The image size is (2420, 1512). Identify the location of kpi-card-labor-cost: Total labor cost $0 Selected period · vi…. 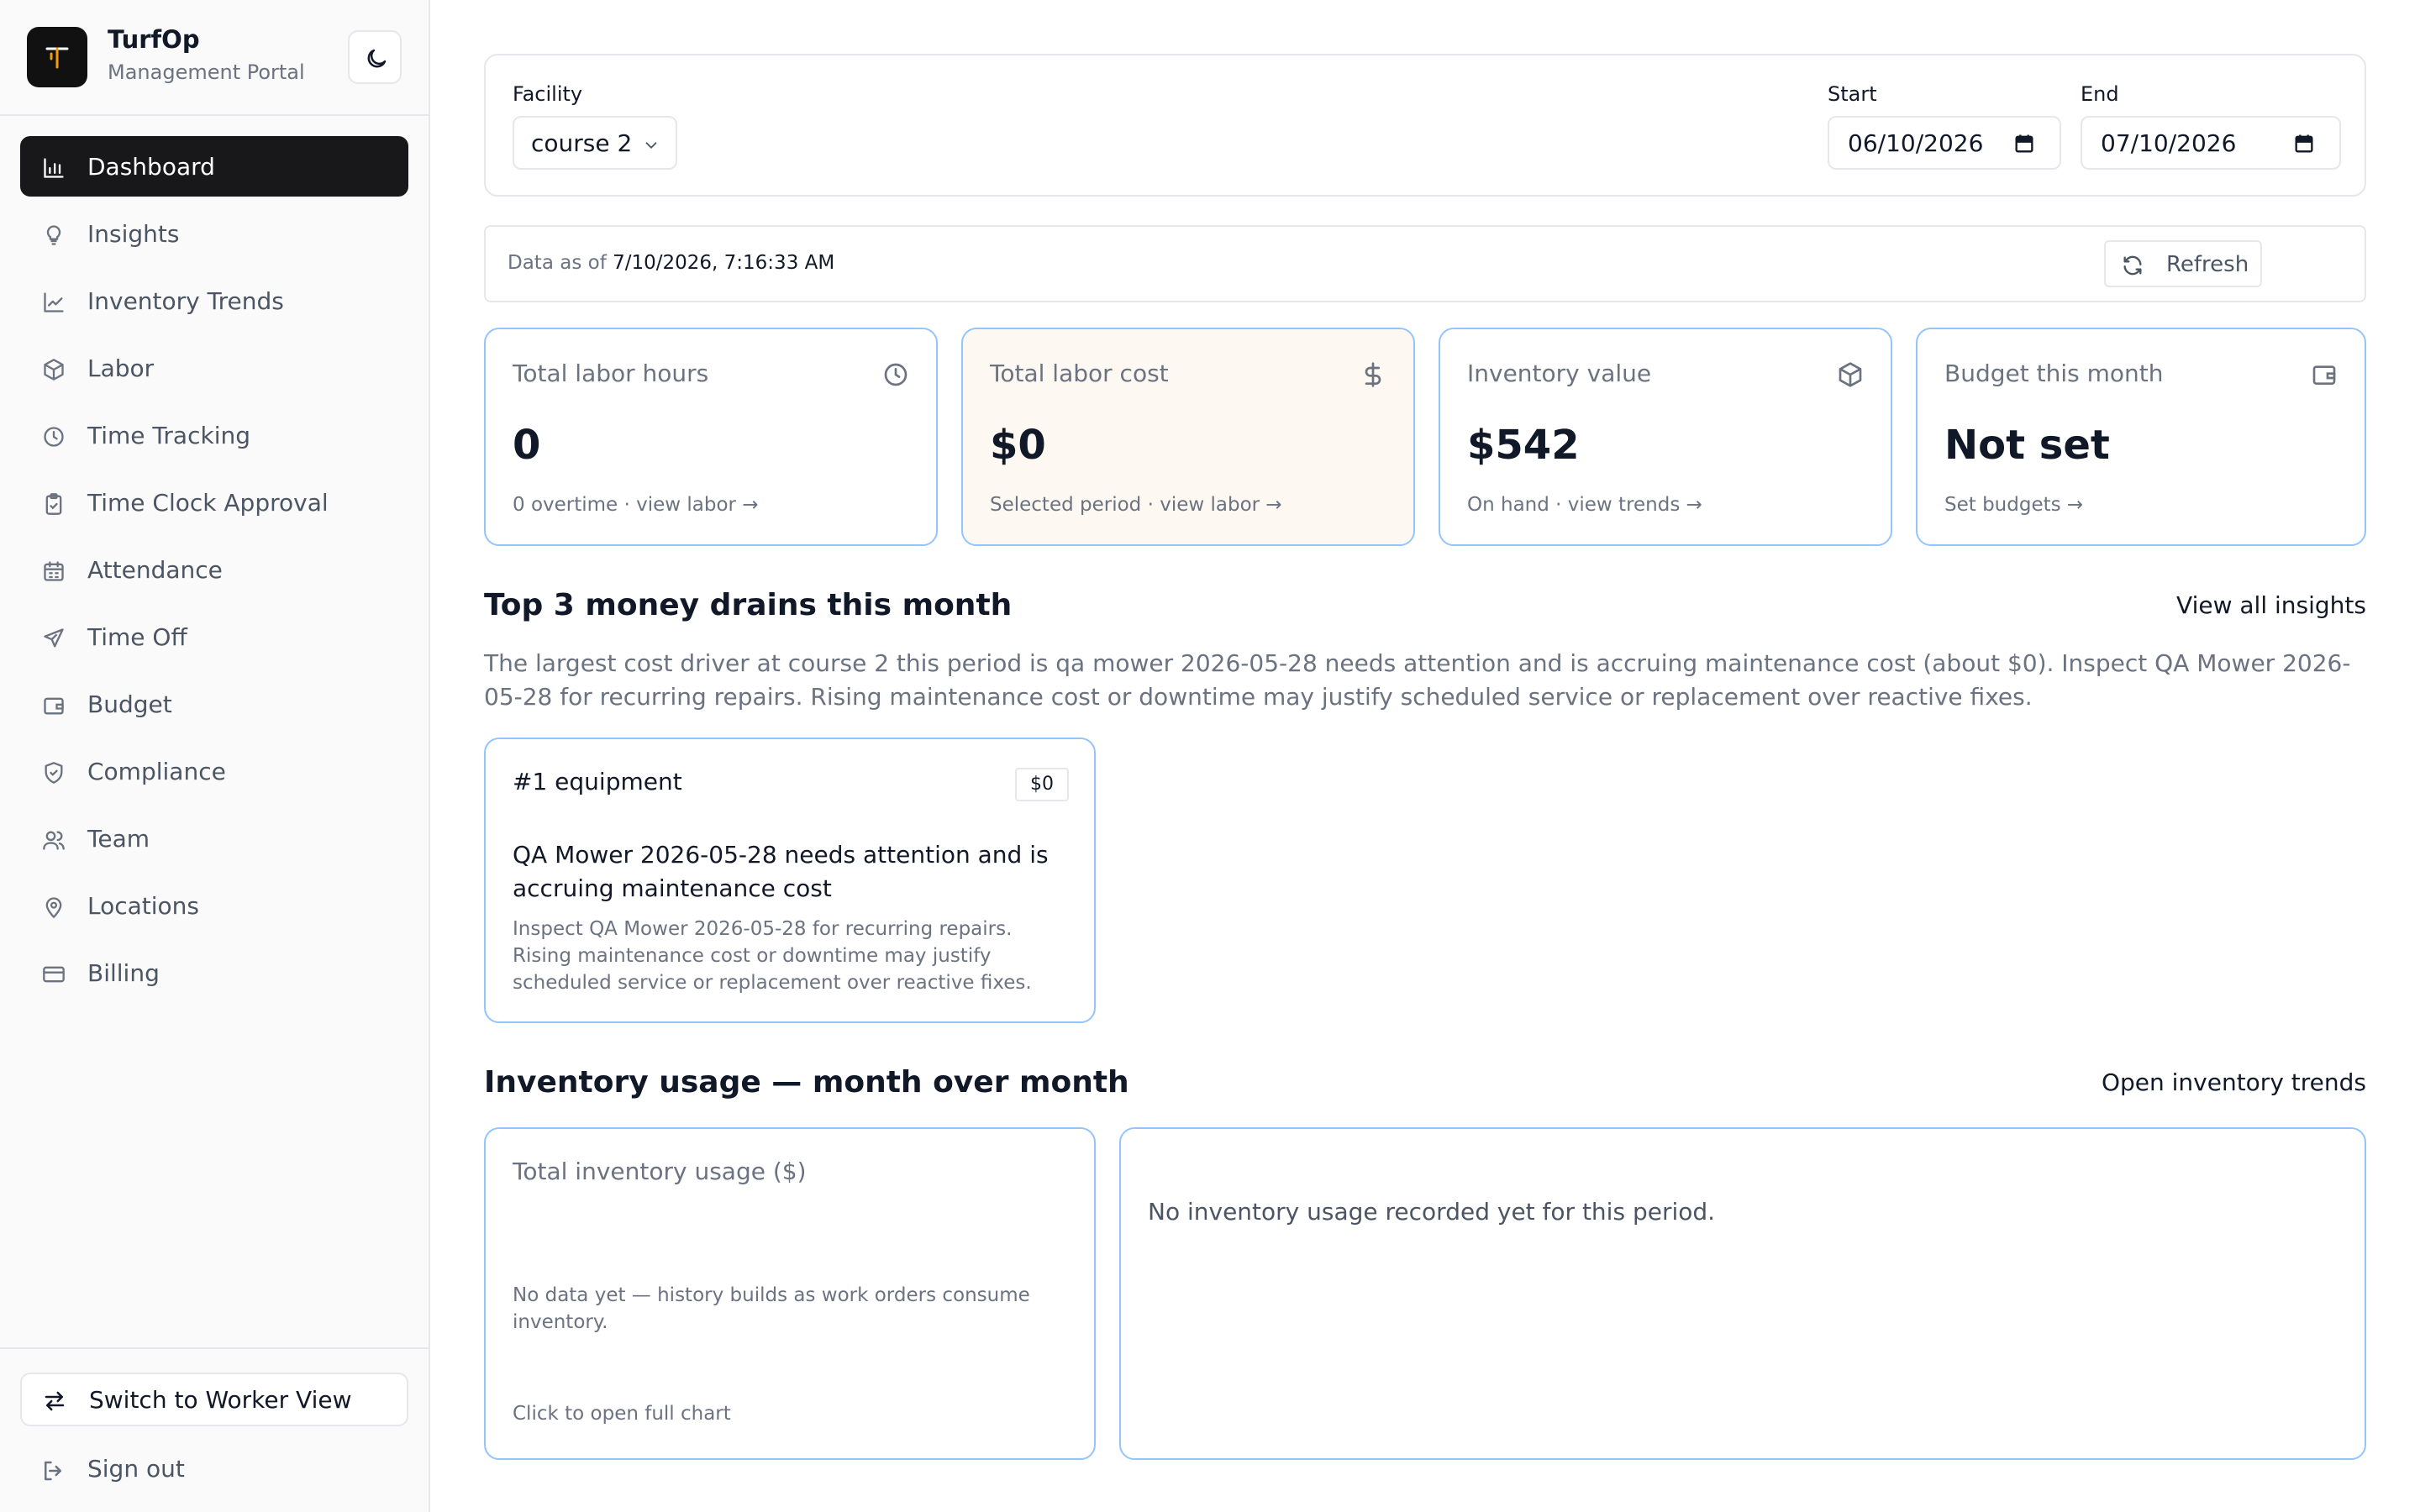
(1188, 437).